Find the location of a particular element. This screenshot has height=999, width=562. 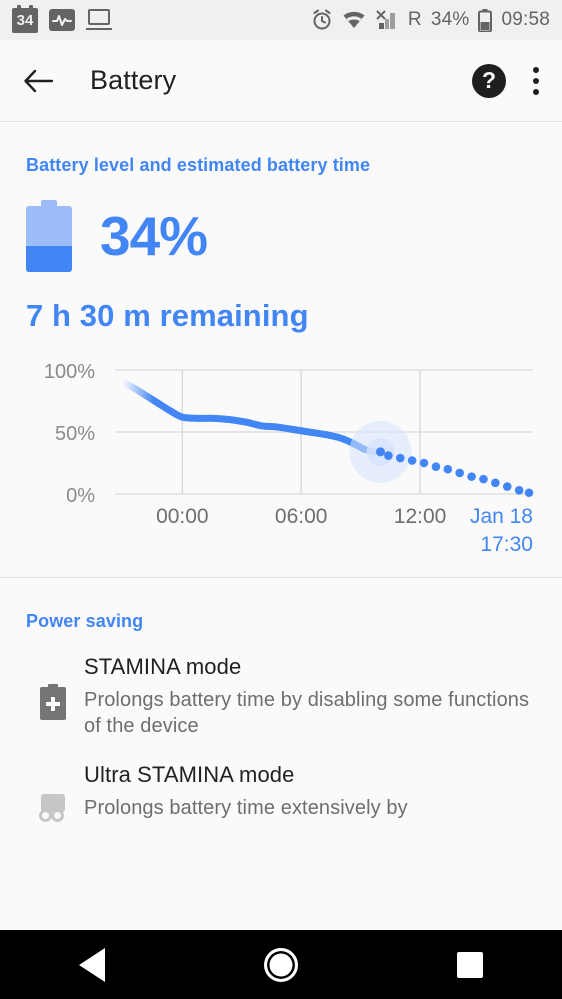

ultra-stamina-icon is located at coordinates (53, 792).